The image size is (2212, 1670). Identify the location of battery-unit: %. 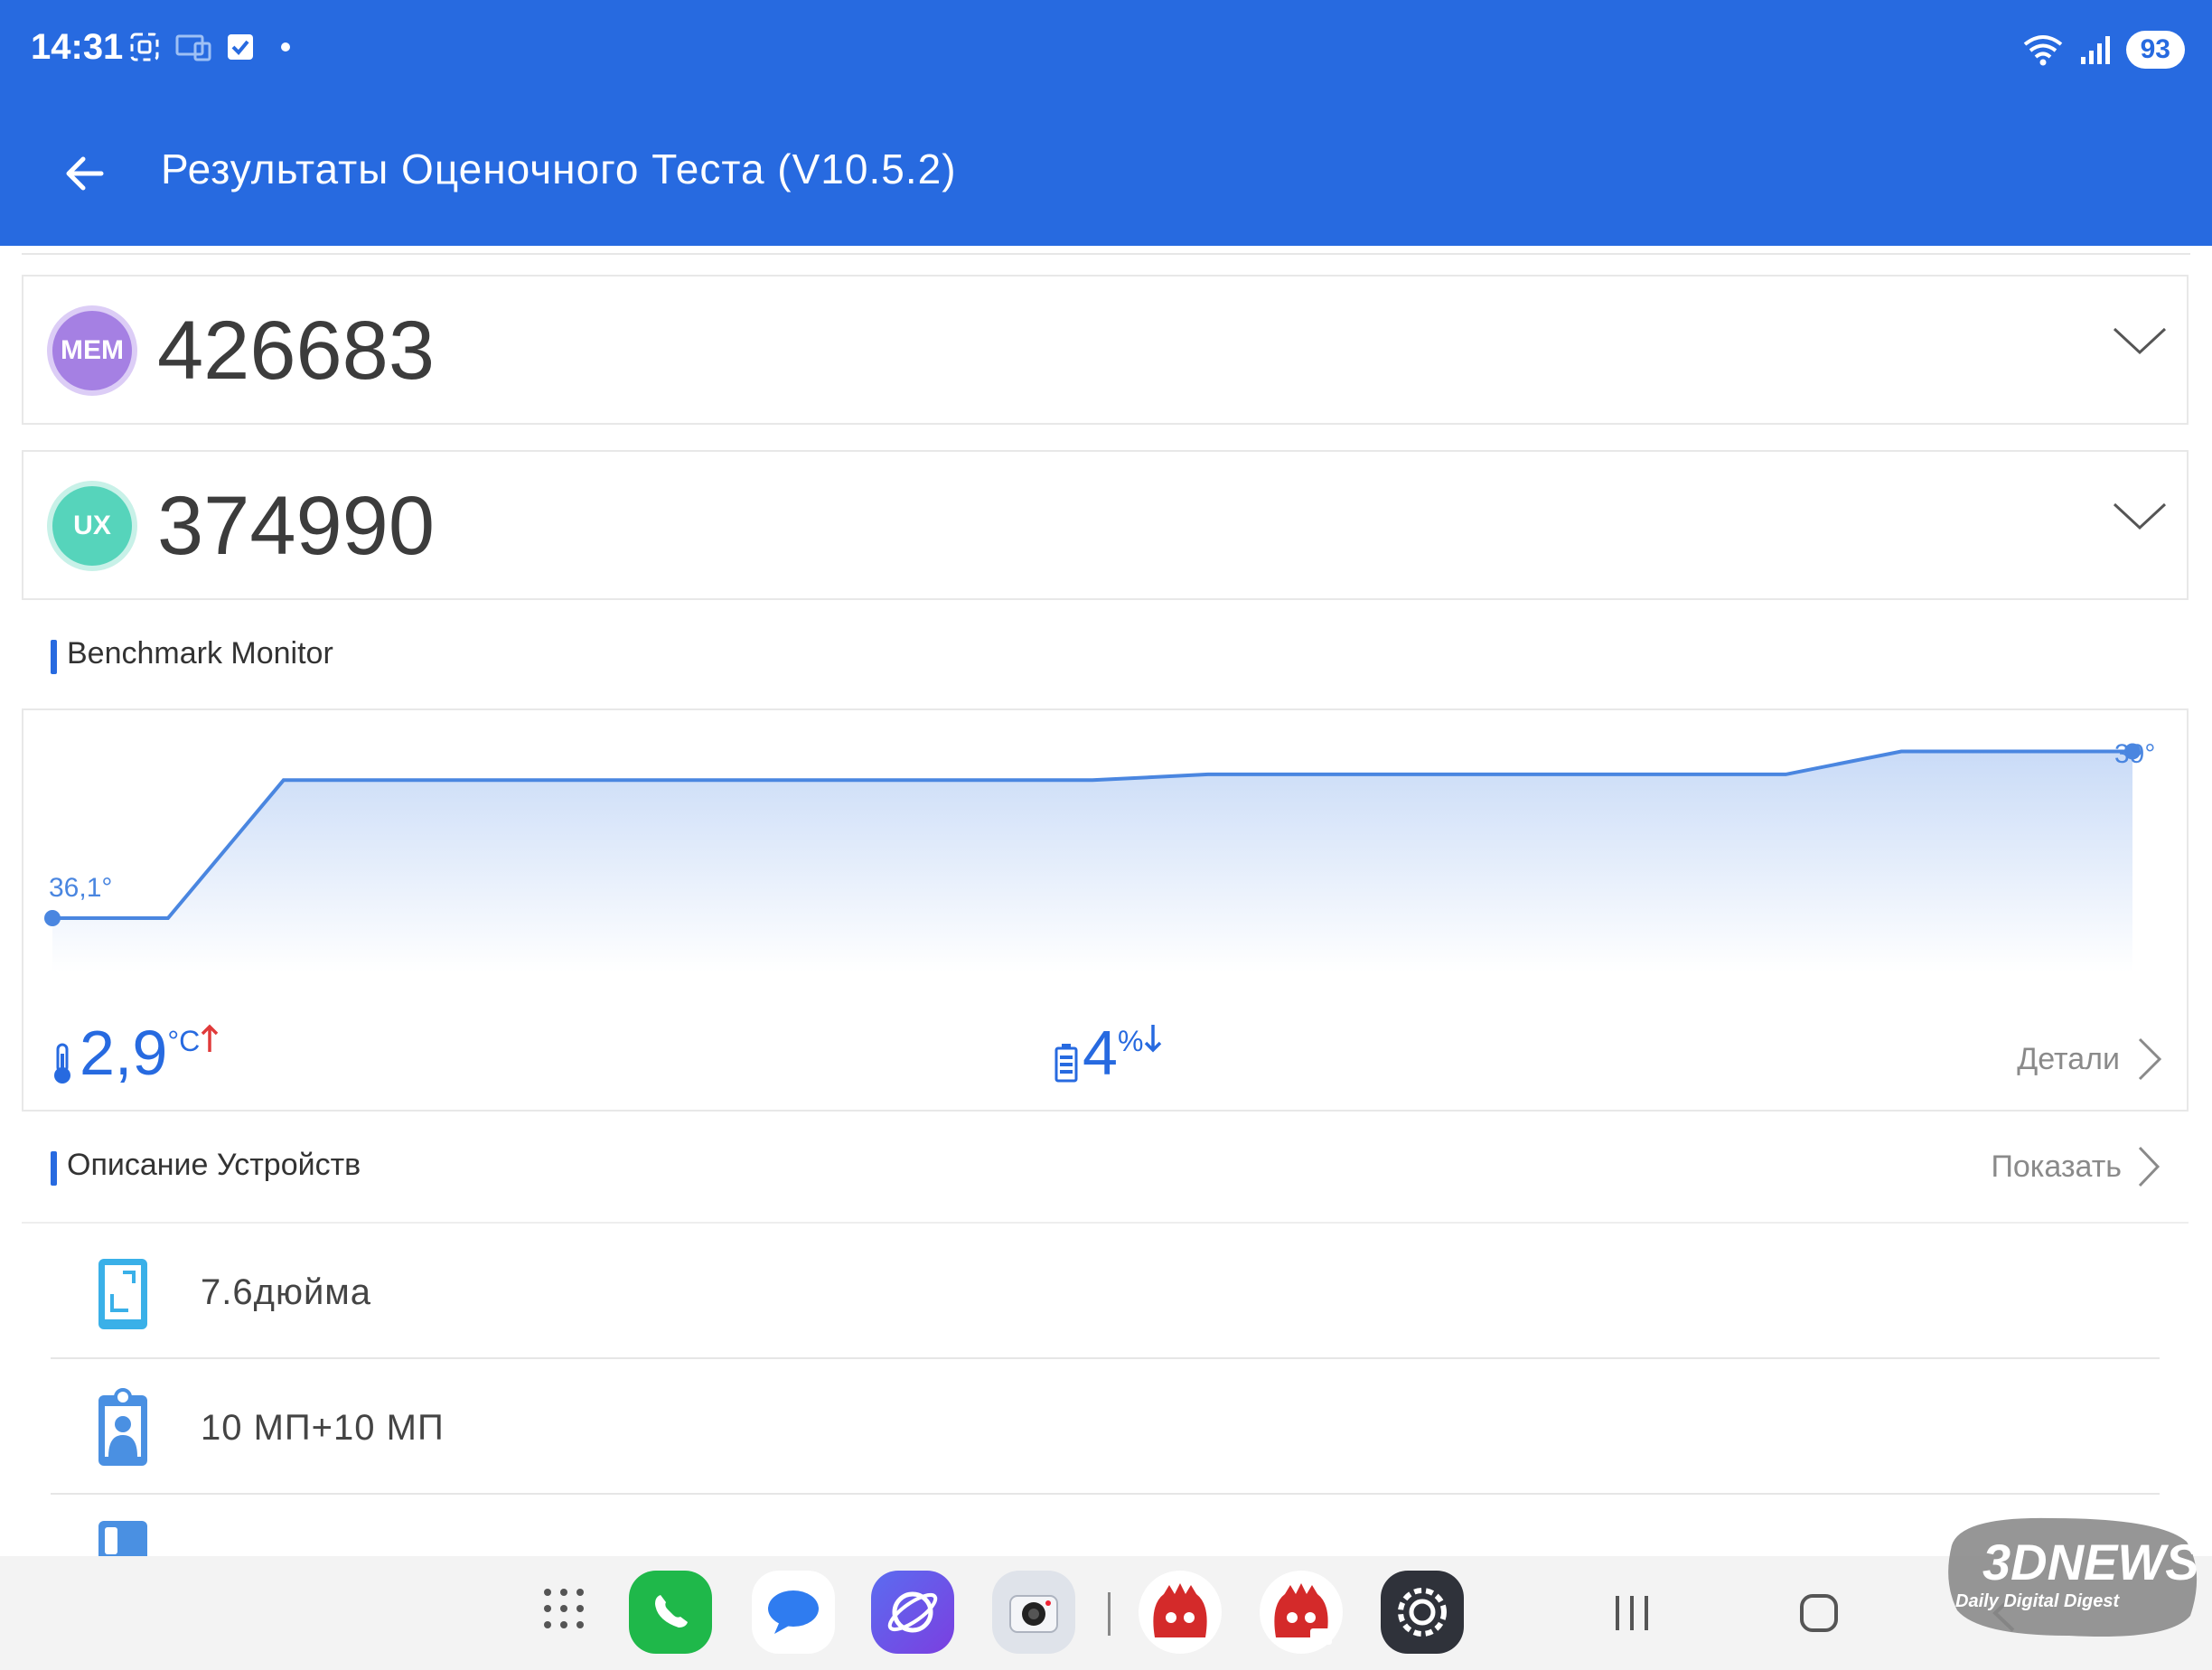
(1130, 1041).